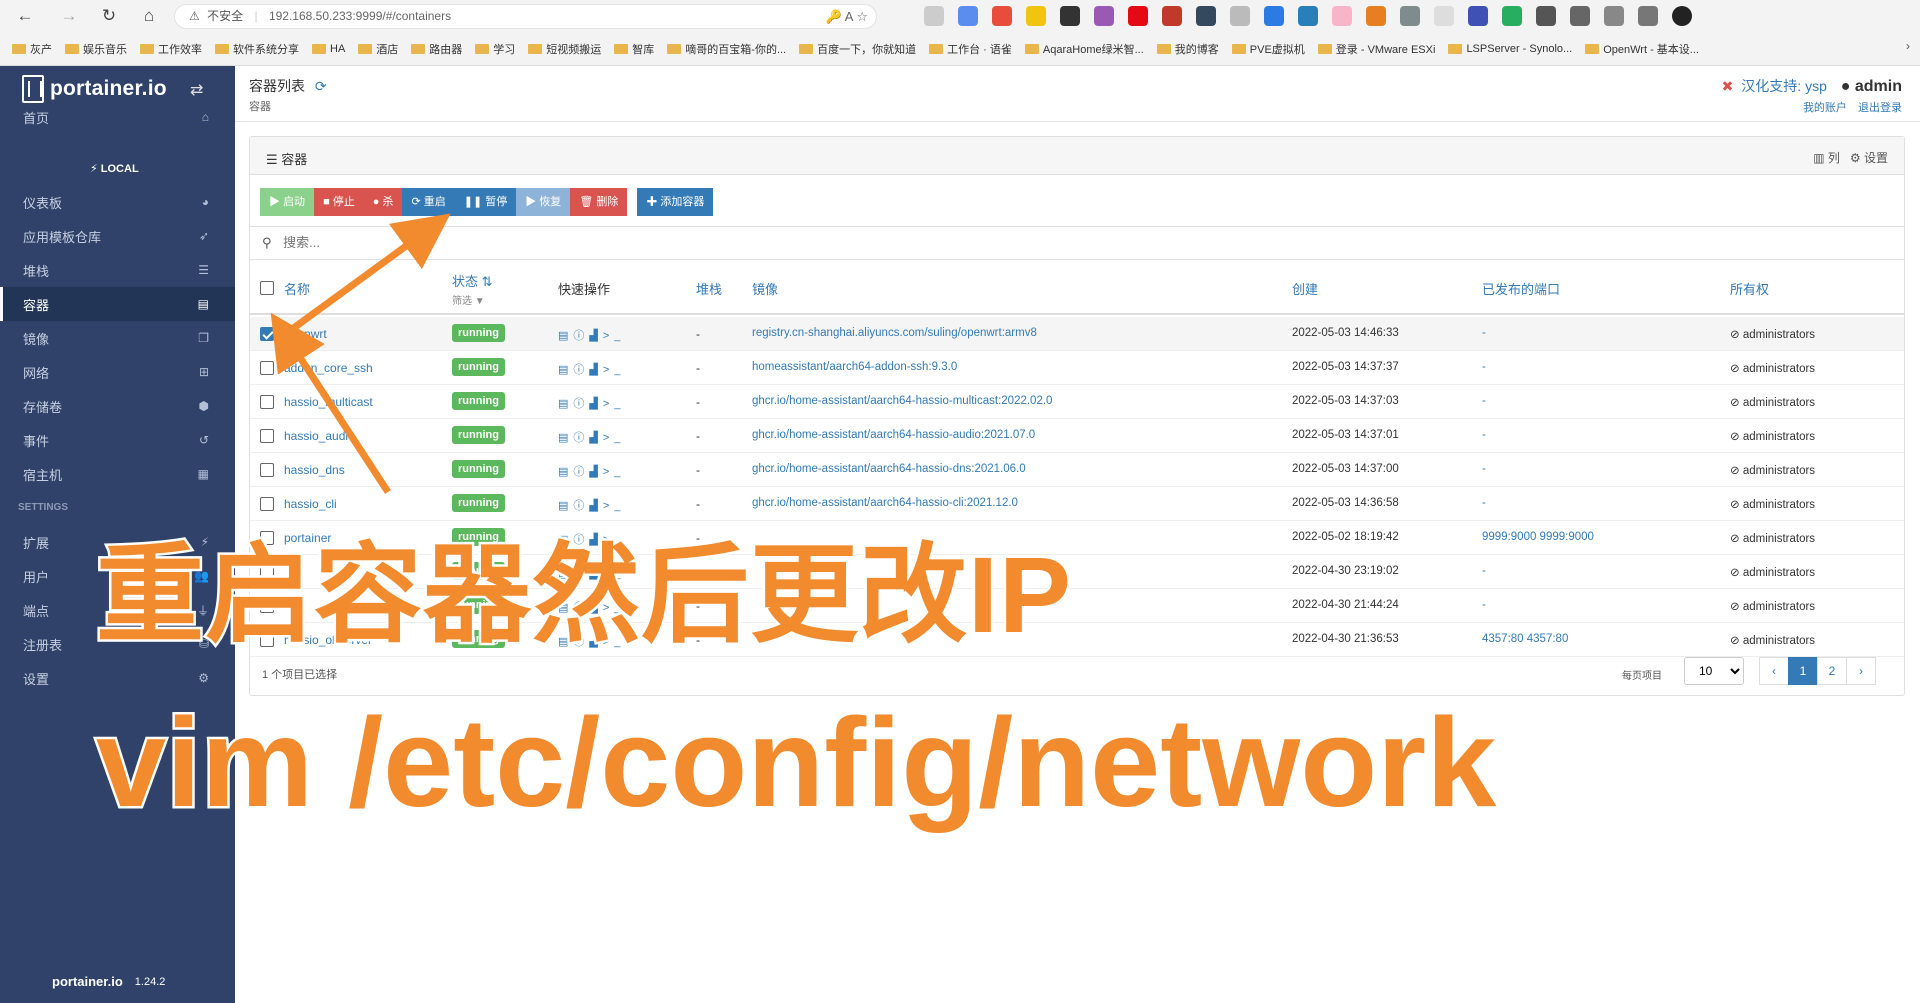 The width and height of the screenshot is (1920, 1003). What do you see at coordinates (472, 289) in the screenshot?
I see `column-state: 状态 ⇅ 筛选 ▼` at bounding box center [472, 289].